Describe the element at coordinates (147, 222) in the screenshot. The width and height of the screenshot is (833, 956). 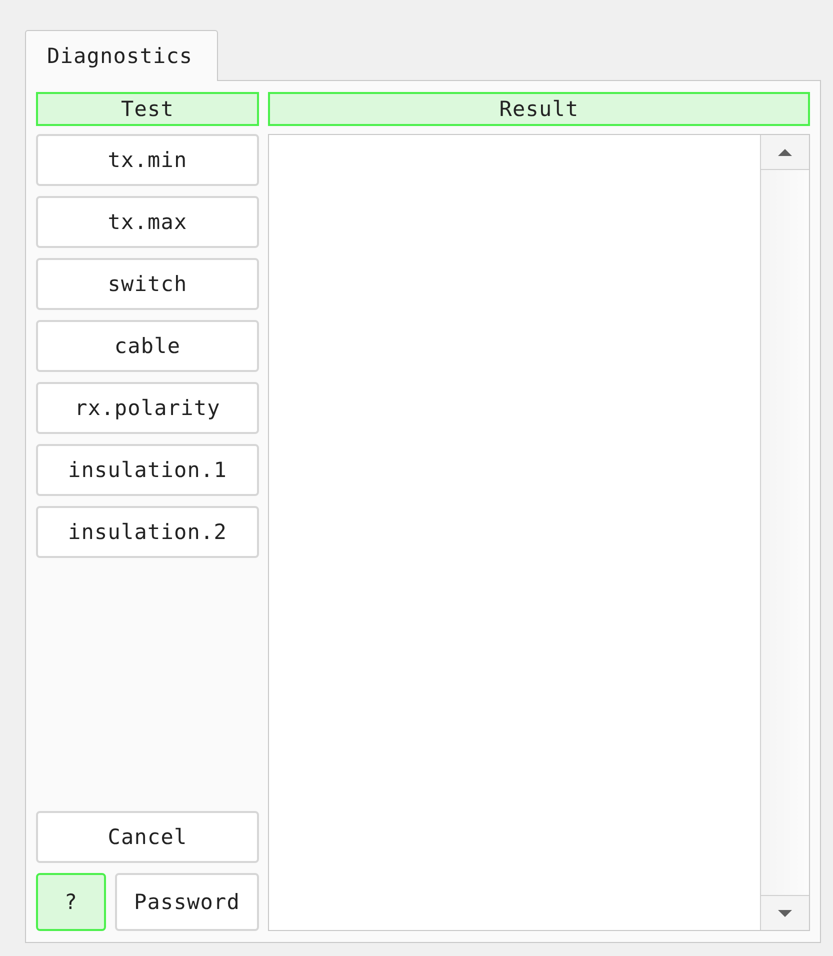
I see `test-button: tx.max` at that location.